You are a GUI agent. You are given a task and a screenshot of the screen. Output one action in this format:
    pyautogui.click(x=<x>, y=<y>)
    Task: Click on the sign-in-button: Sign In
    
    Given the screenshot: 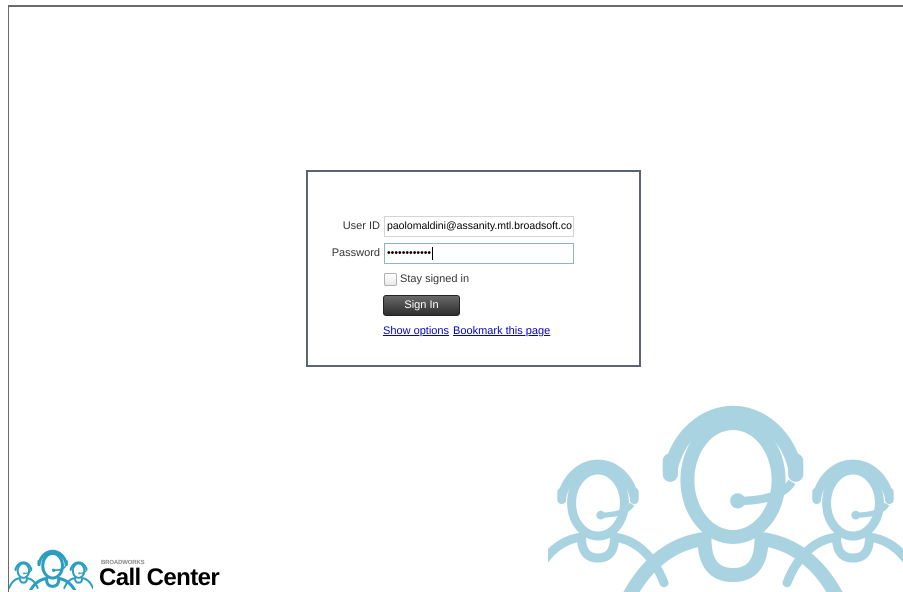 What is the action you would take?
    pyautogui.click(x=421, y=305)
    